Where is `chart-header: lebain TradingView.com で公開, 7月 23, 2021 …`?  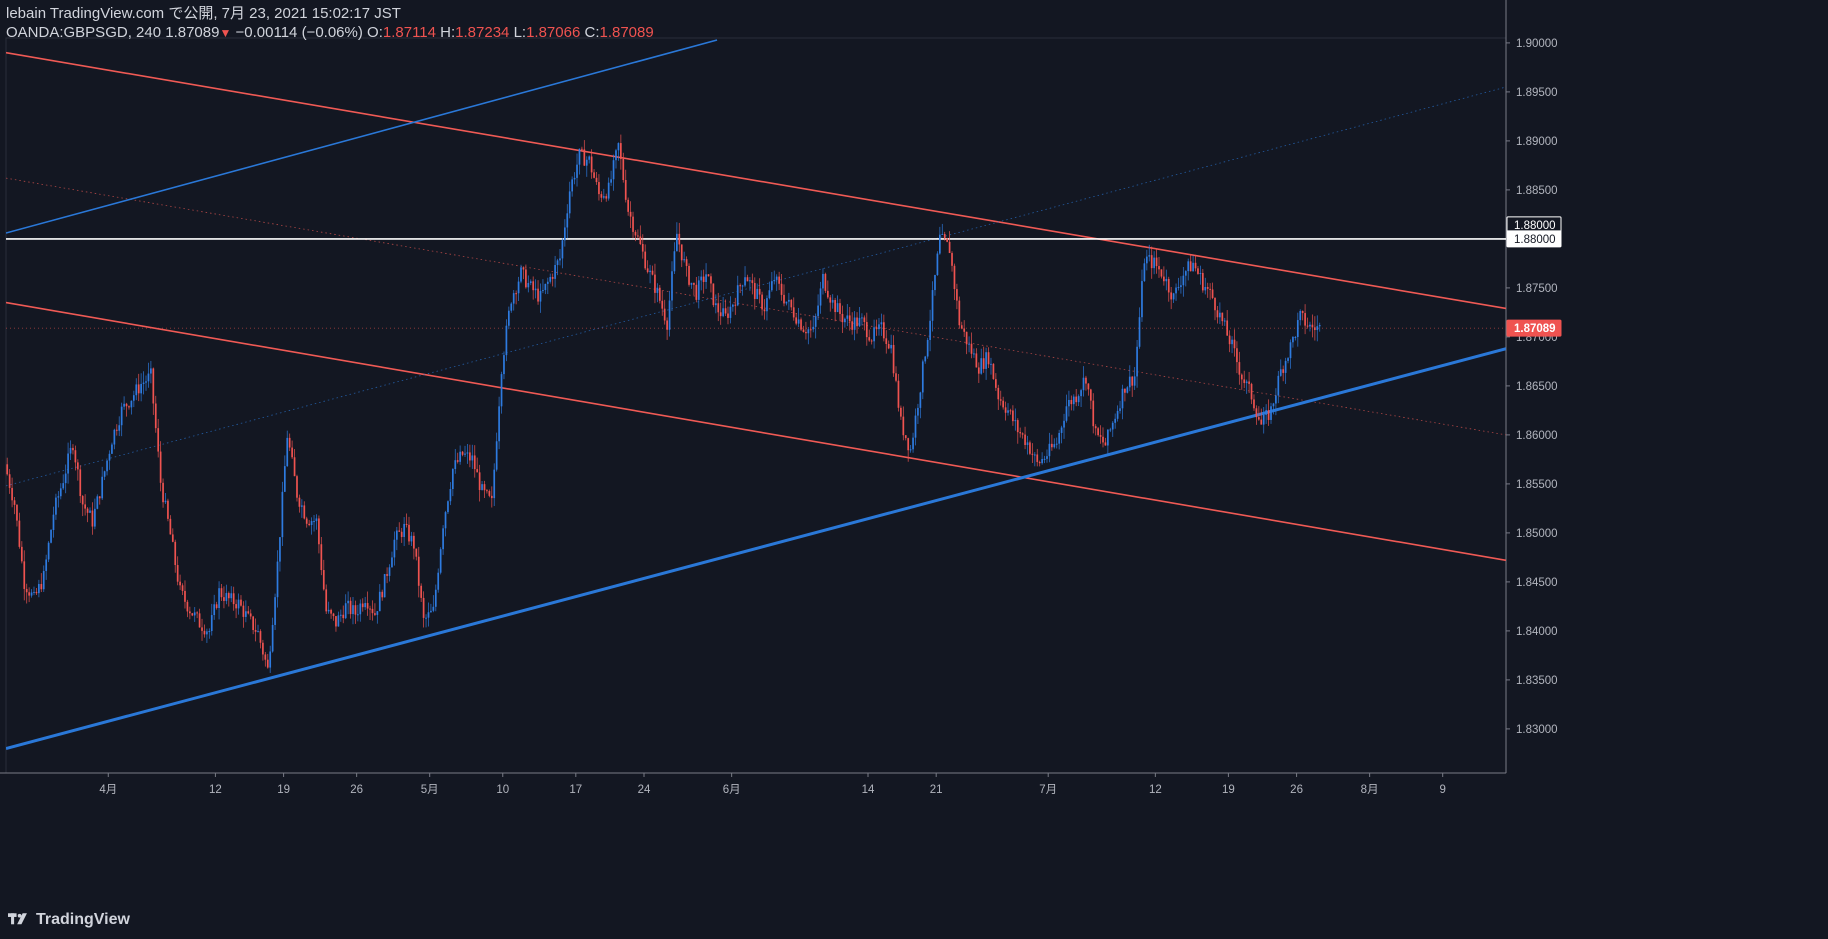 chart-header: lebain TradingView.com で公開, 7月 23, 2021 … is located at coordinates (330, 23).